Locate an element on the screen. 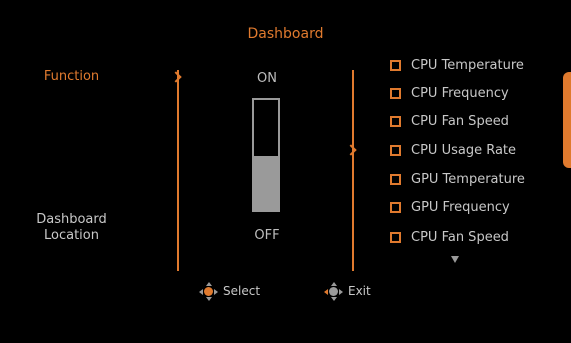 The image size is (571, 343). side-tab-indicator is located at coordinates (567, 120).